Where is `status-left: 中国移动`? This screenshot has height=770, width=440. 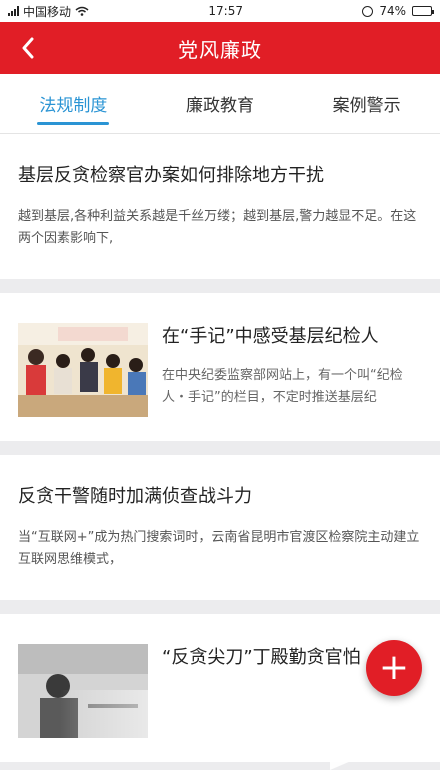 status-left: 中国移动 is located at coordinates (48, 11).